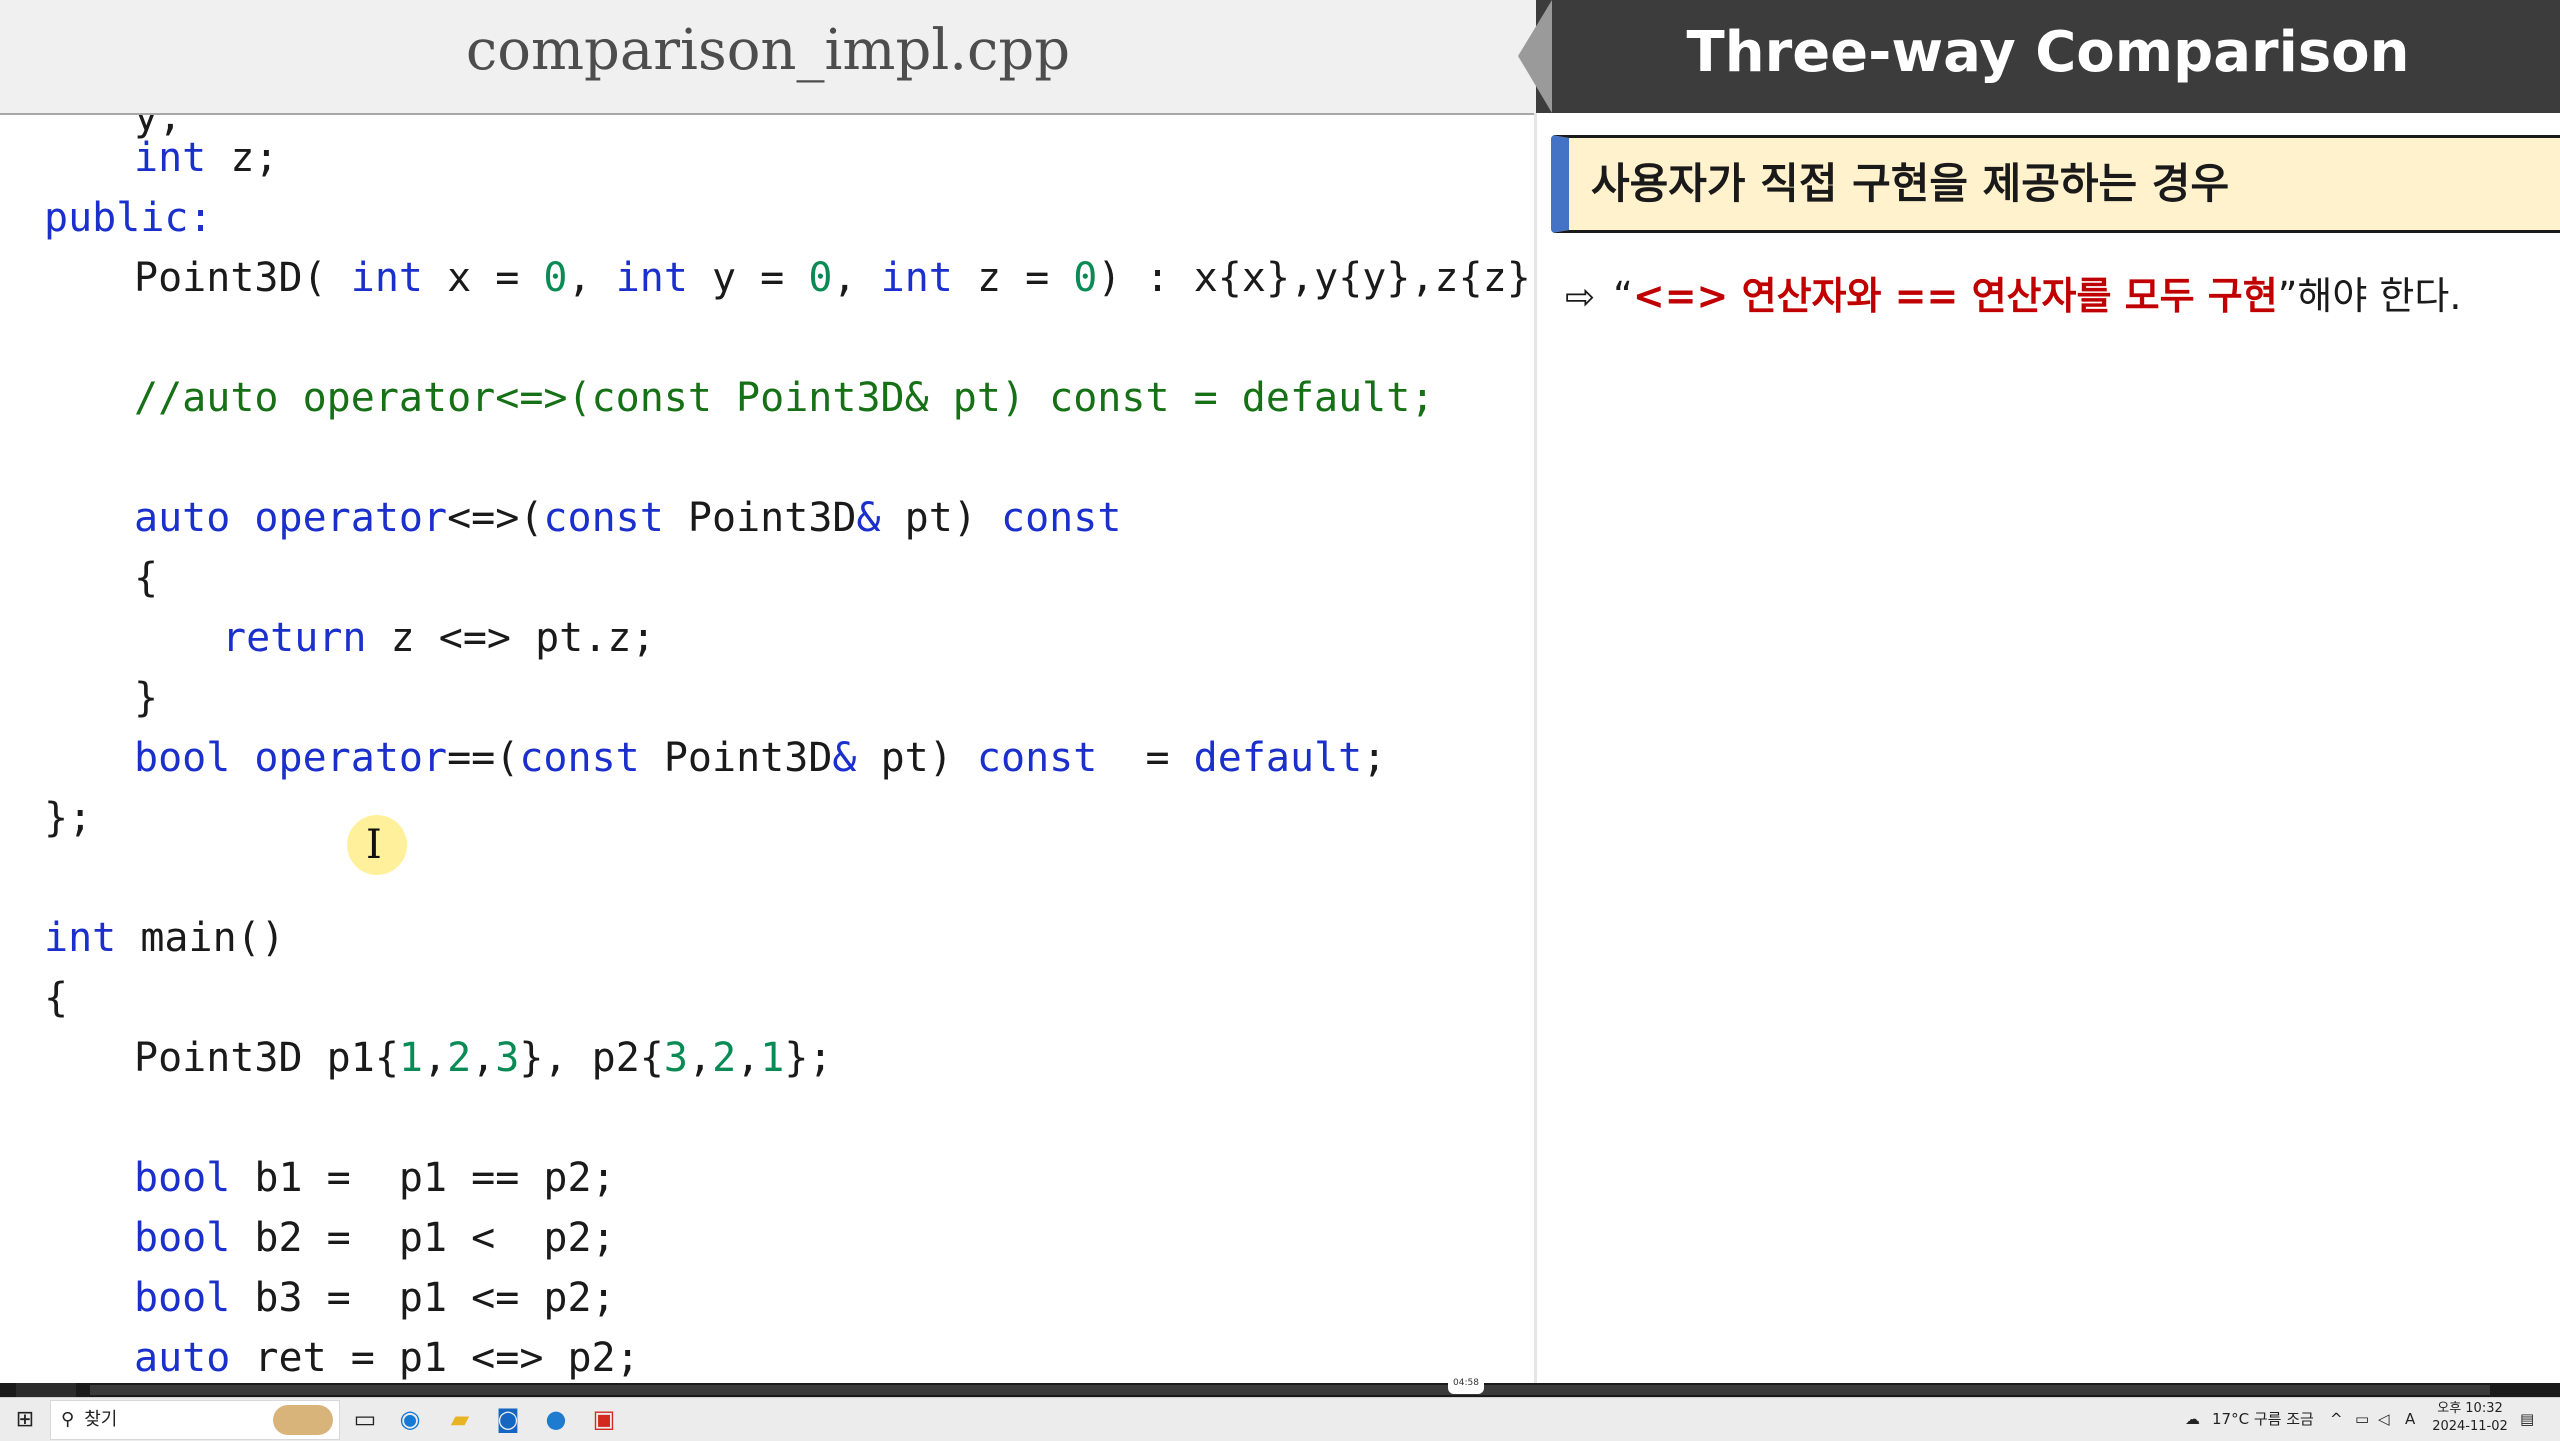 The height and width of the screenshot is (1441, 2560). Describe the element at coordinates (1910, 183) in the screenshot. I see `callout-text: 사용자가 직접 구현을 제공하는 경우` at that location.